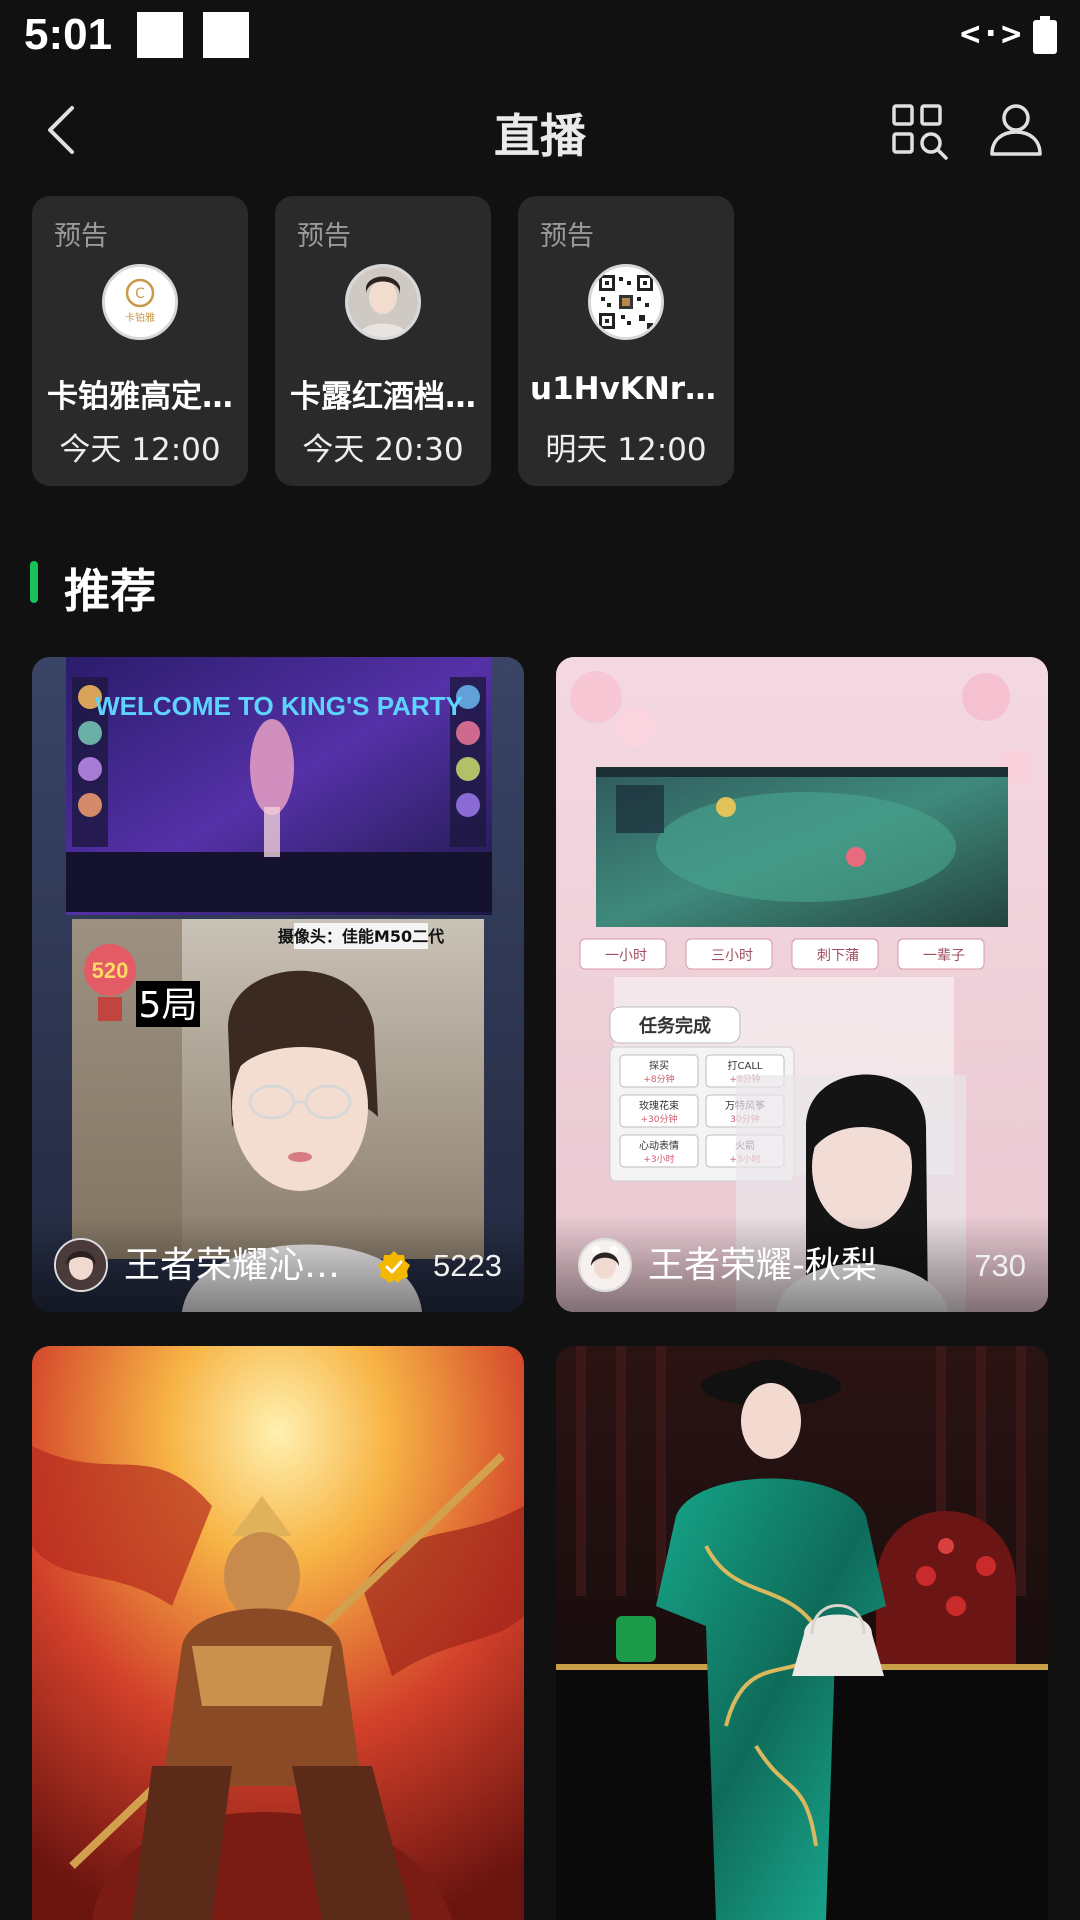 The width and height of the screenshot is (1080, 1920). Describe the element at coordinates (626, 956) in the screenshot. I see `svg-text: 一小时` at that location.